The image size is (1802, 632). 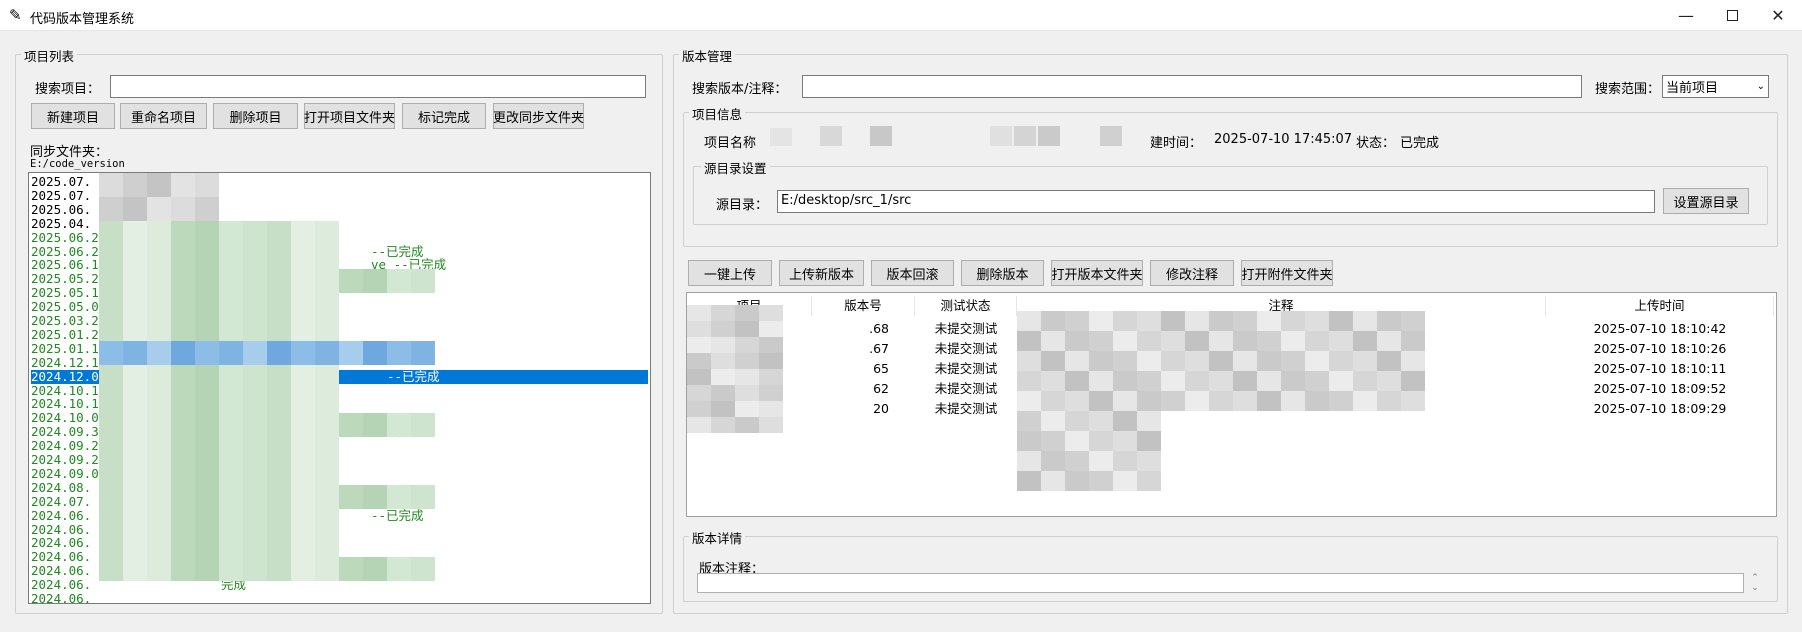 I want to click on project-search-input, so click(x=378, y=86).